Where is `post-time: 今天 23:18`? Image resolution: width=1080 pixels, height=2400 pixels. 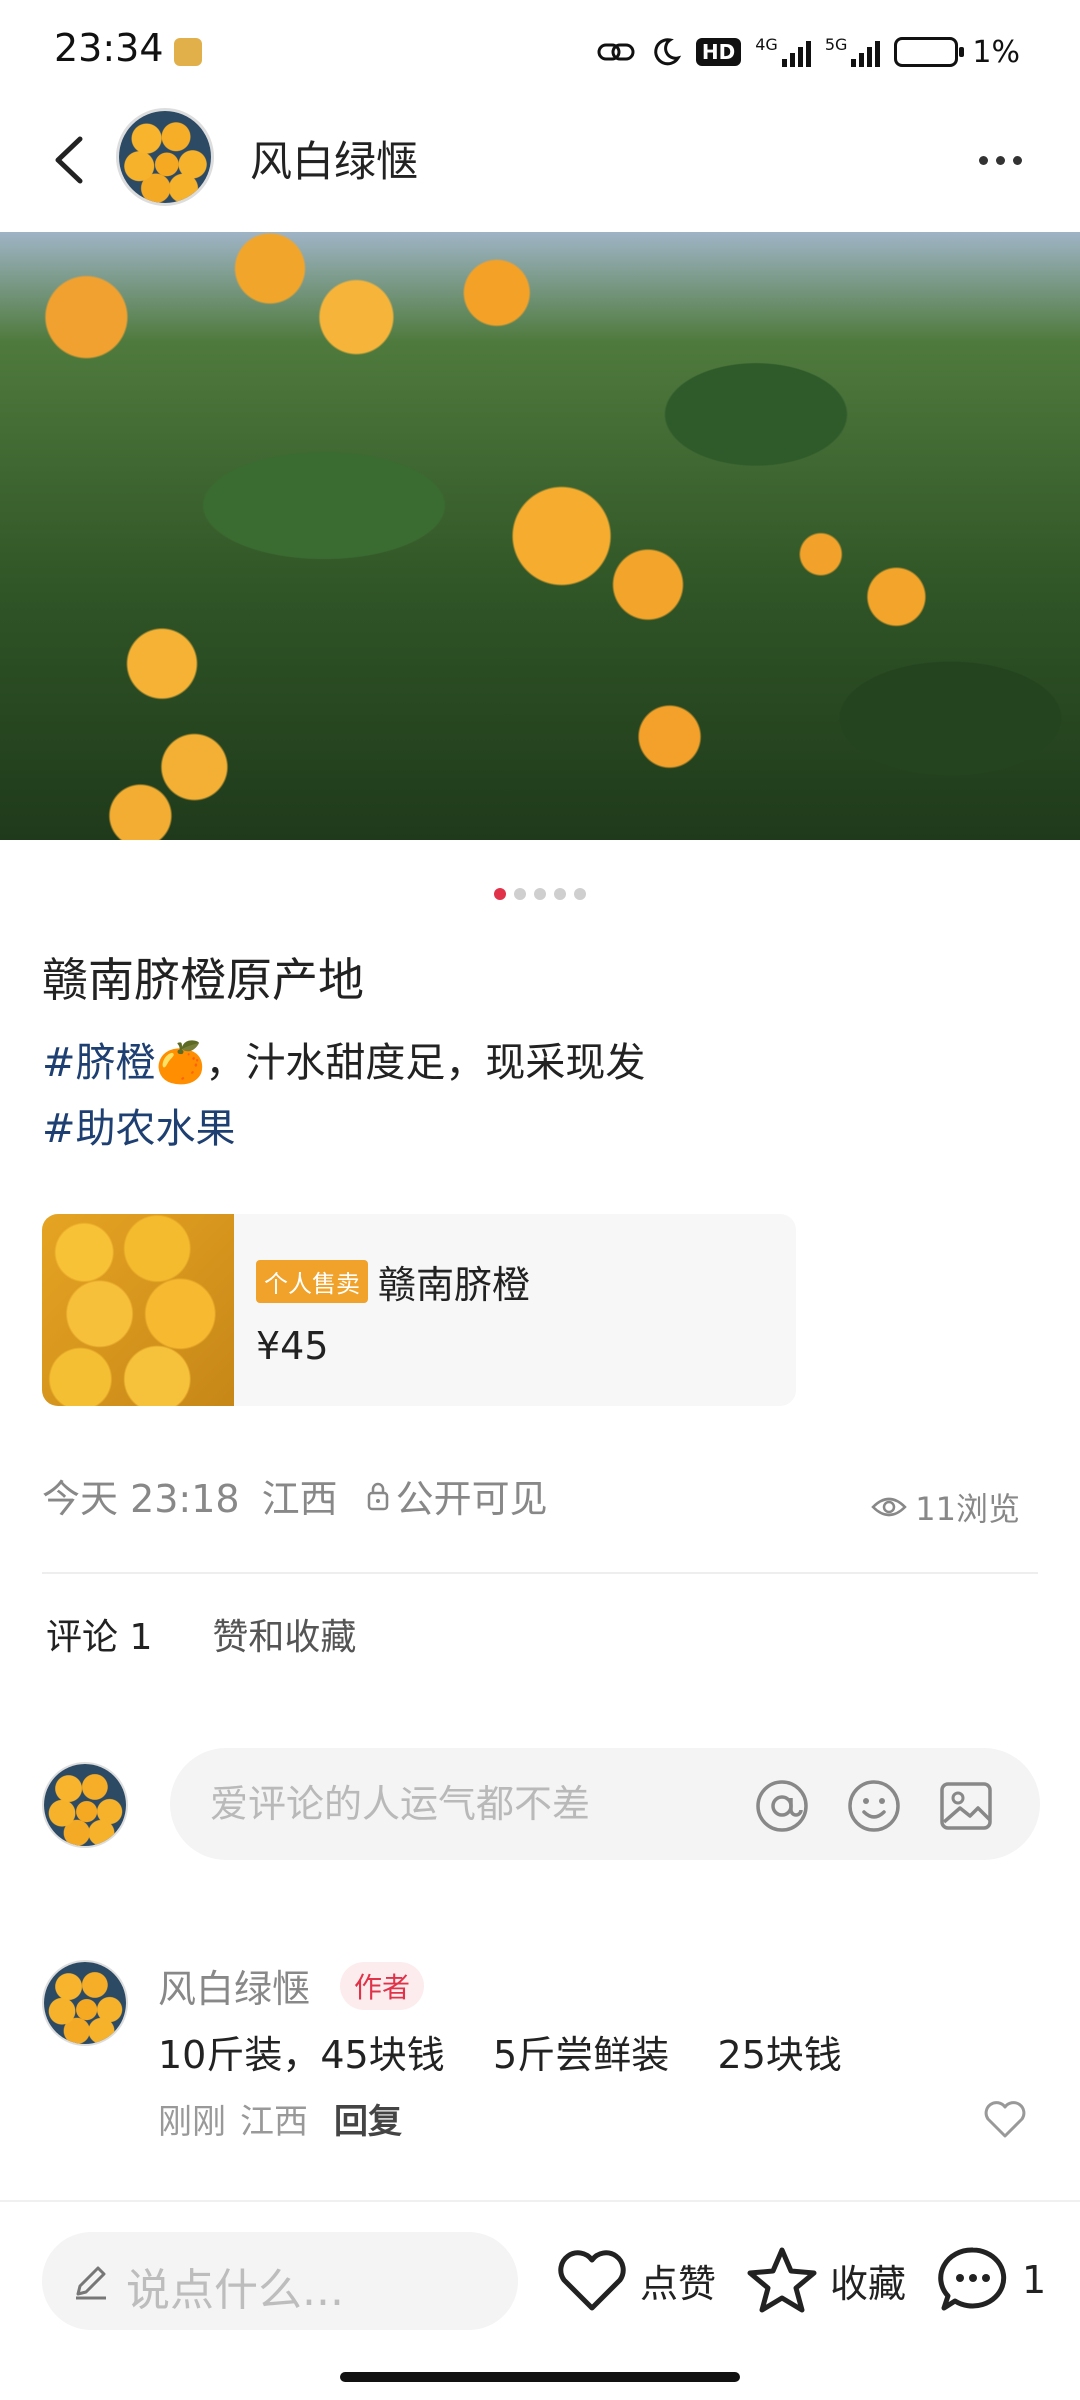 post-time: 今天 23:18 is located at coordinates (141, 1499).